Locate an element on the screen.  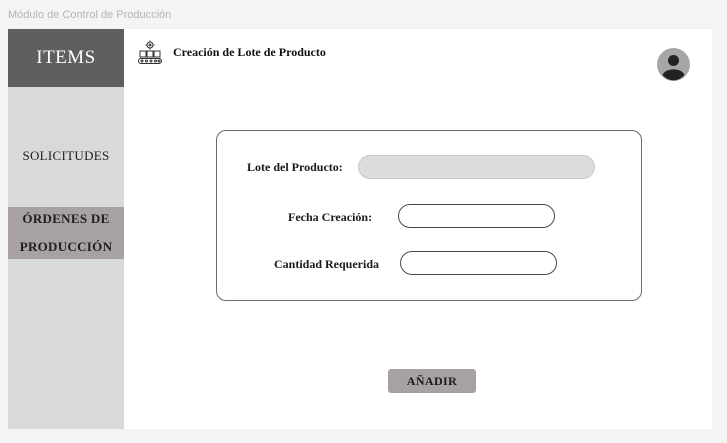
add-button: AÑADIR is located at coordinates (432, 381).